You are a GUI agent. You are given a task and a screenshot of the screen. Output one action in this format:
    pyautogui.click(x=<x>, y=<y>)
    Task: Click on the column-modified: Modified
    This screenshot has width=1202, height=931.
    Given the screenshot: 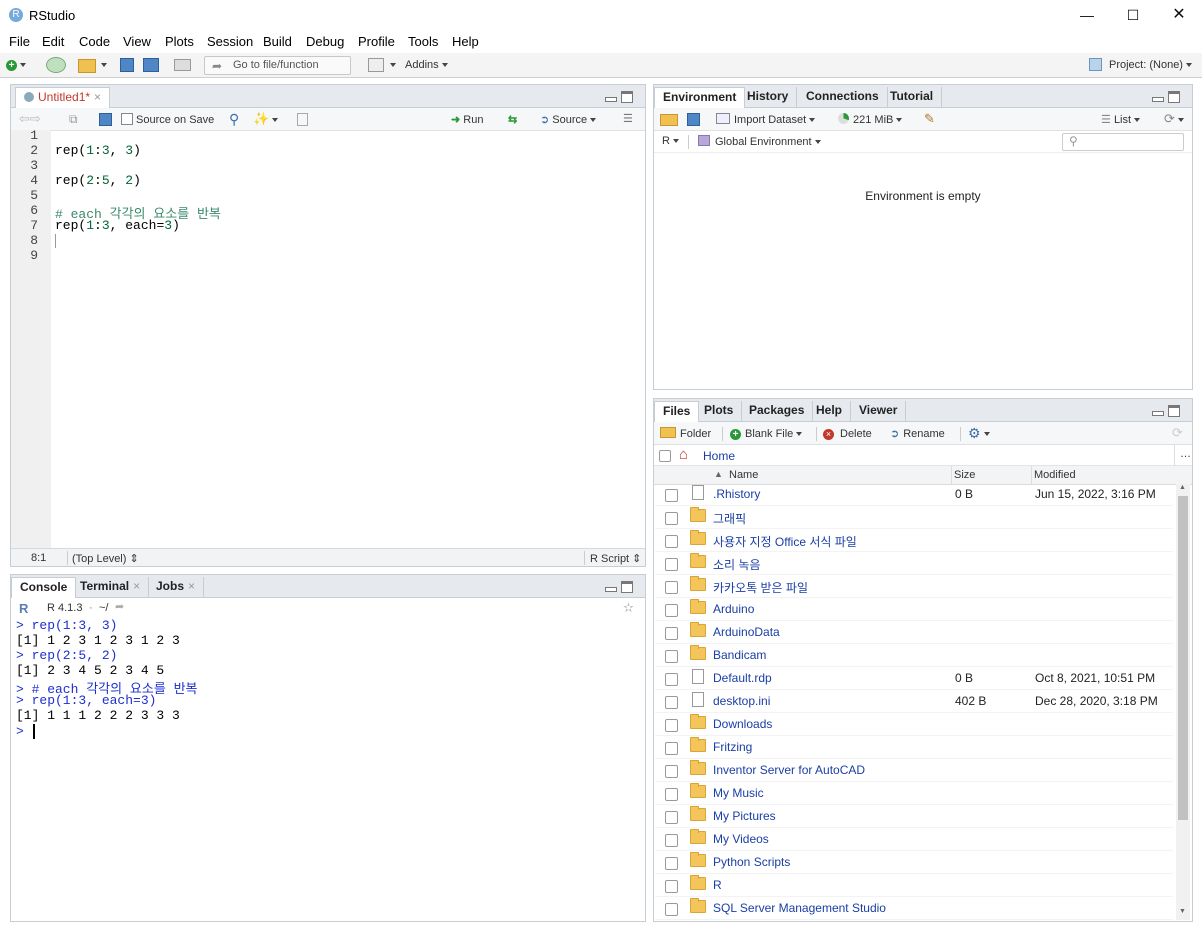 What is the action you would take?
    pyautogui.click(x=1055, y=475)
    